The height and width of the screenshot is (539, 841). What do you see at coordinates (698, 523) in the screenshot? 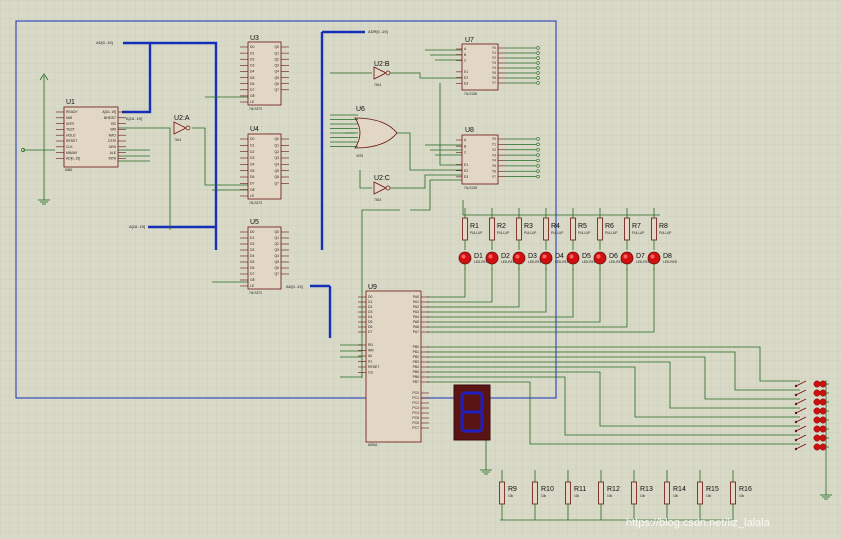
I see `watermark: https://blog.csdn.net/liz_lalala` at bounding box center [698, 523].